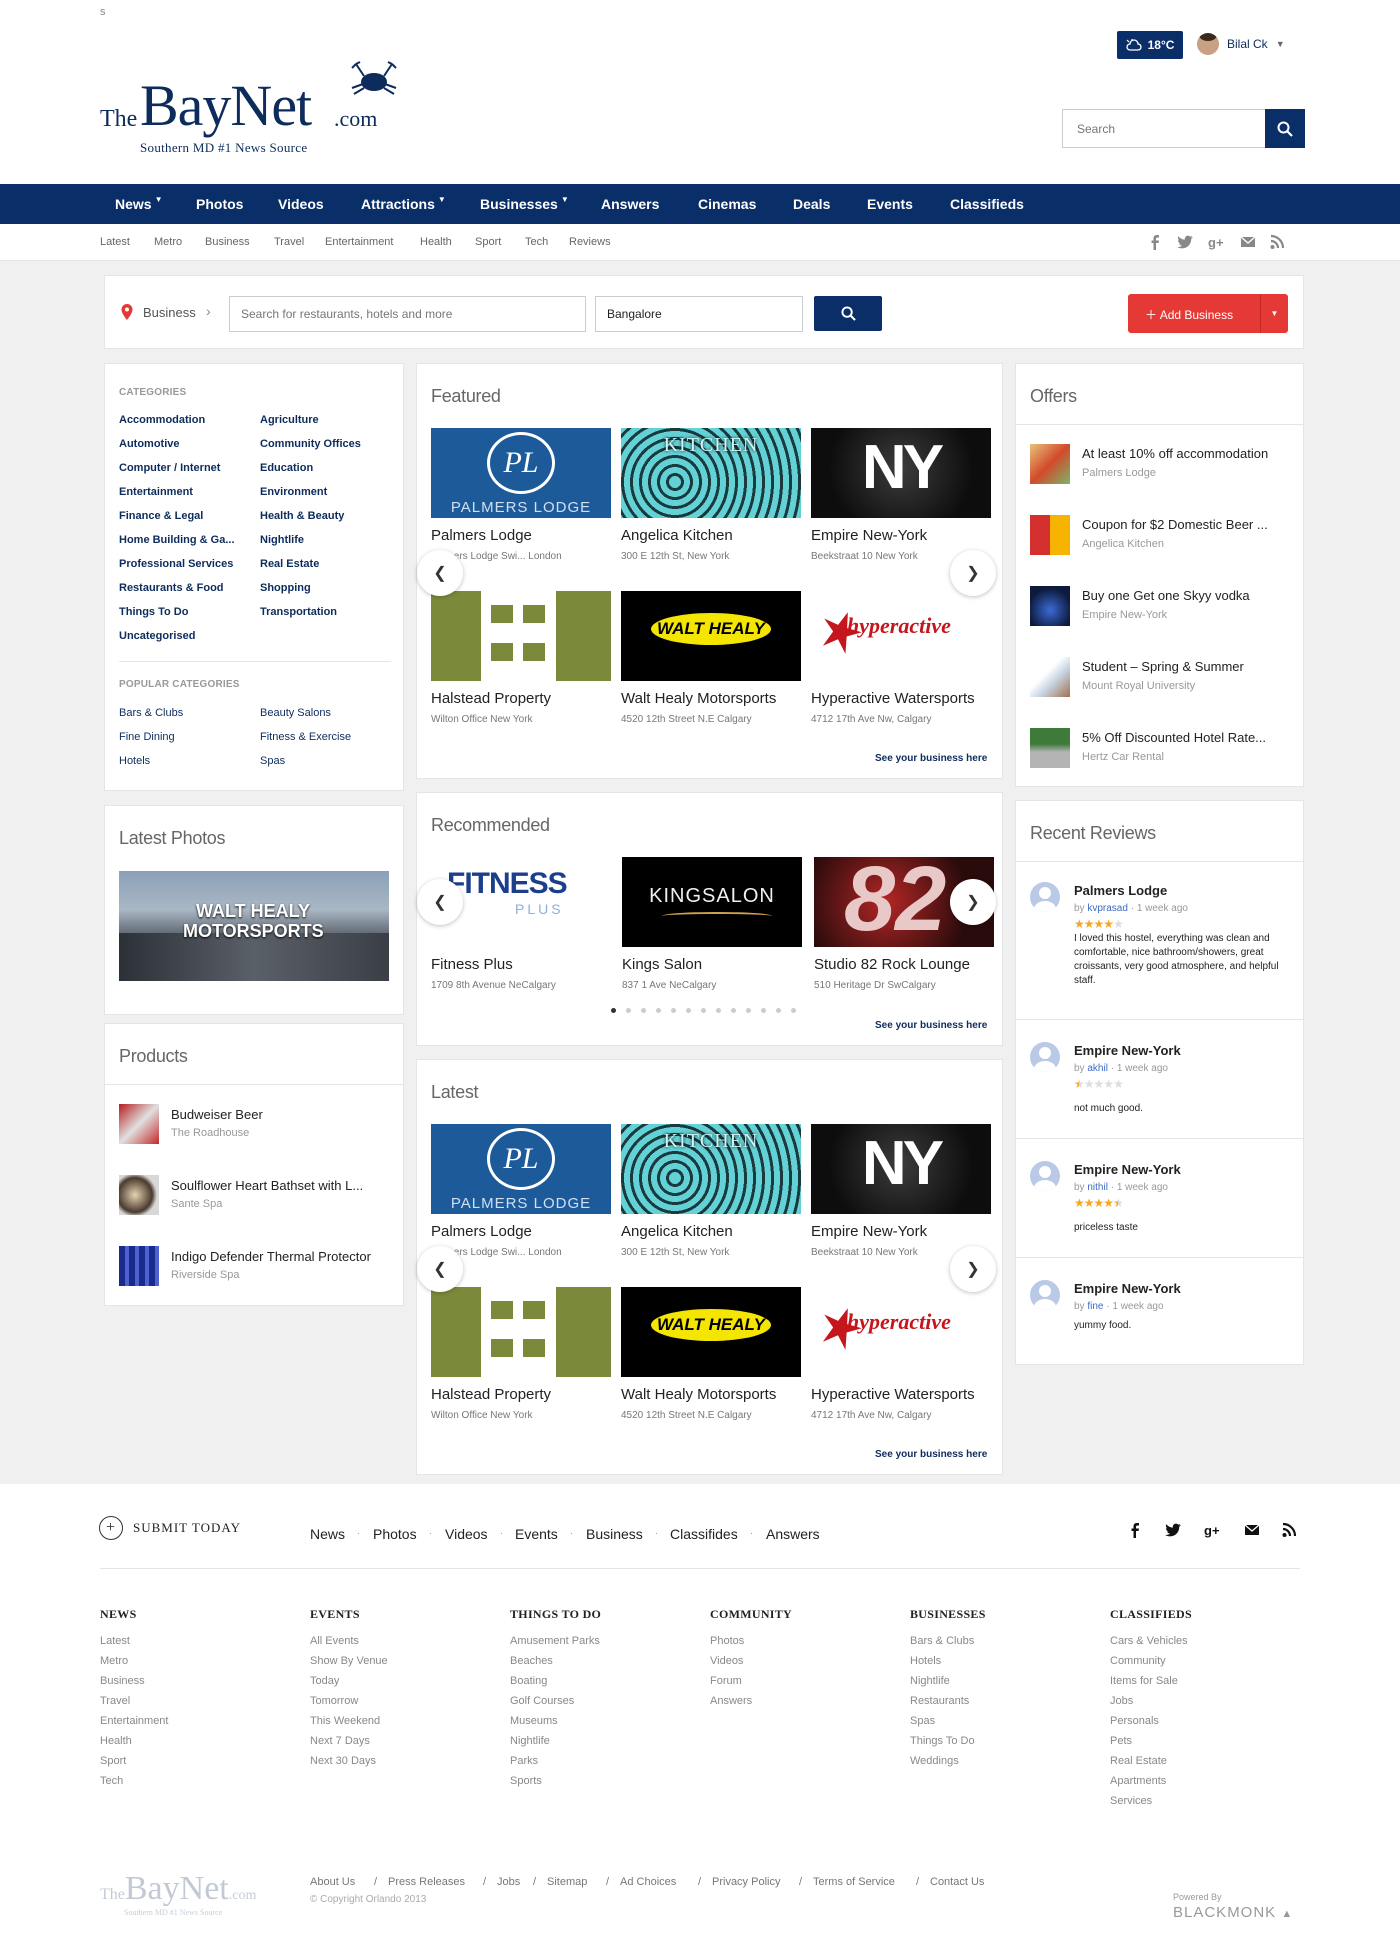 The width and height of the screenshot is (1400, 1942). I want to click on footer-link-answers: Answers, so click(793, 1534).